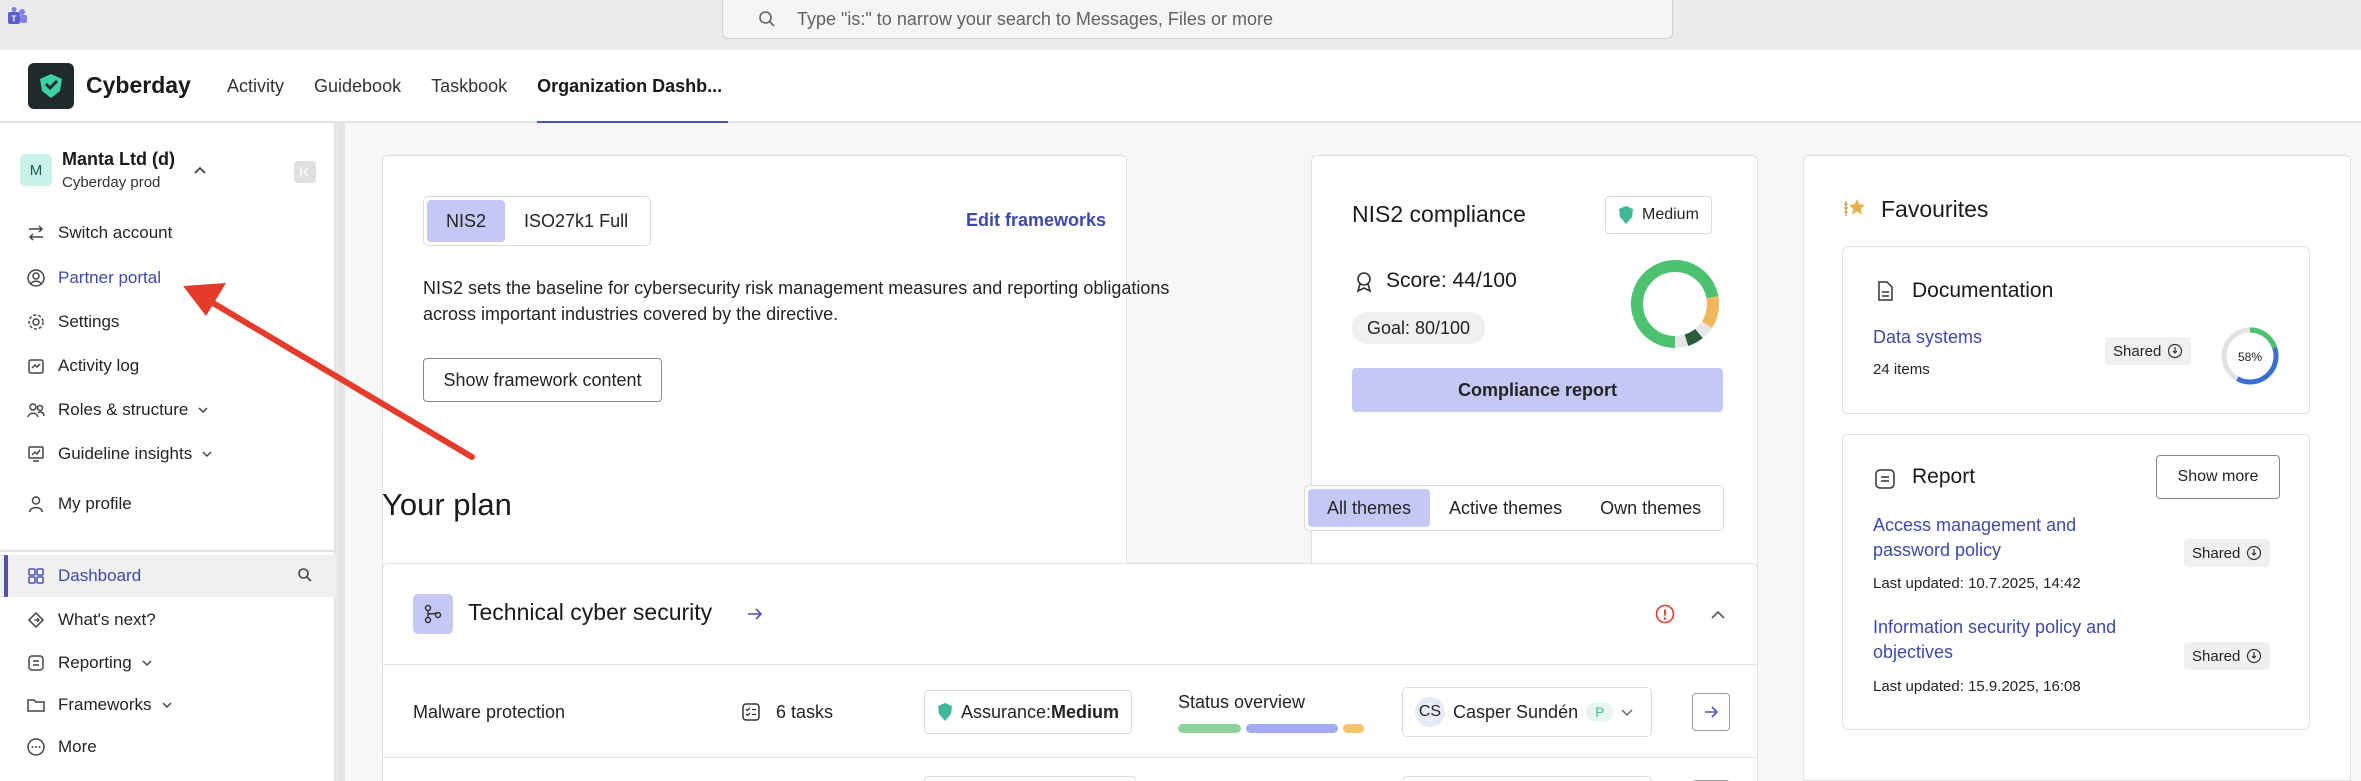  I want to click on sidebar-item-dashboard: Dashboard, so click(83, 576).